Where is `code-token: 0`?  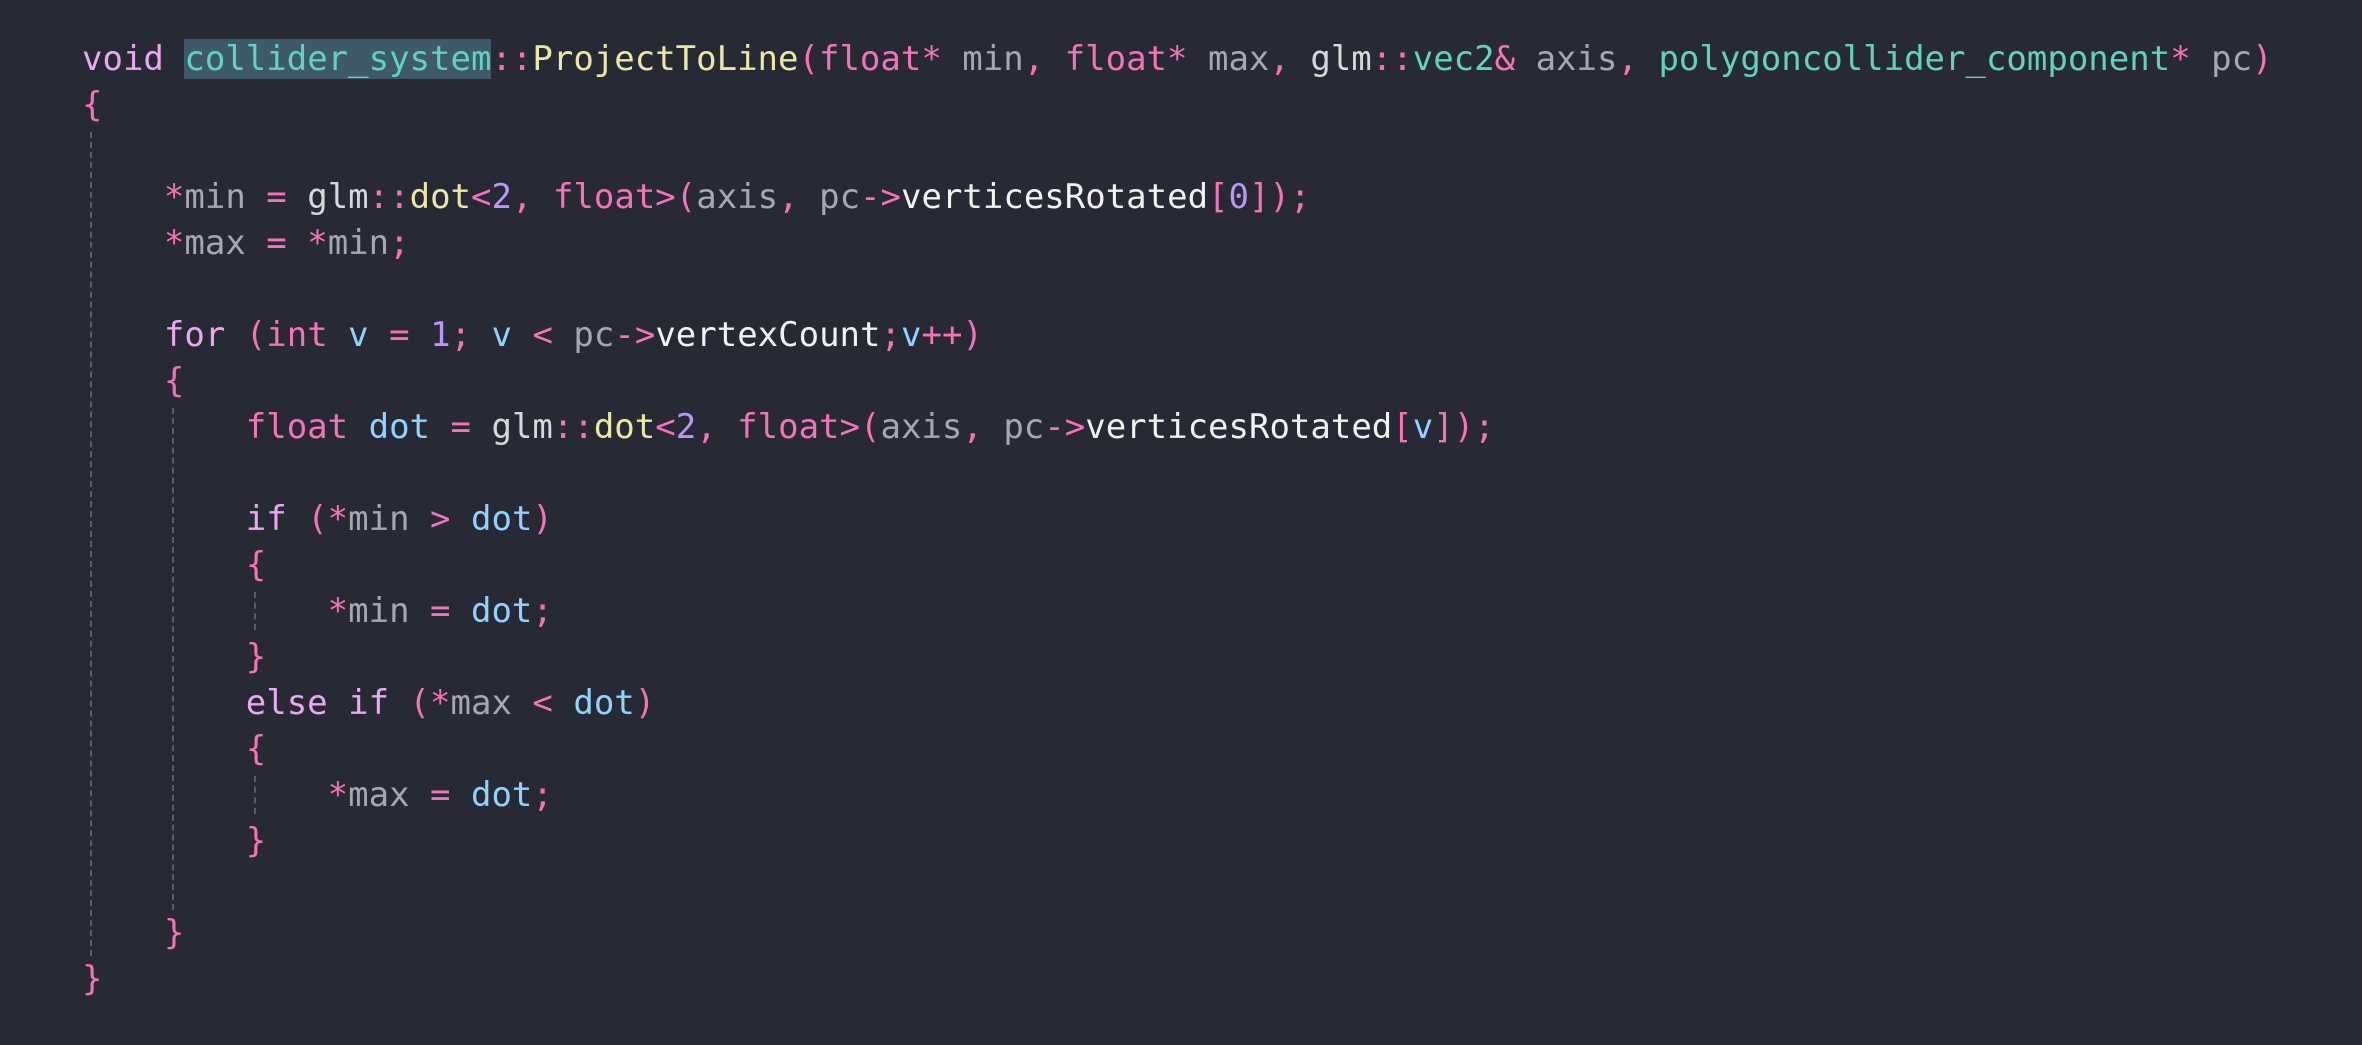 code-token: 0 is located at coordinates (1239, 197).